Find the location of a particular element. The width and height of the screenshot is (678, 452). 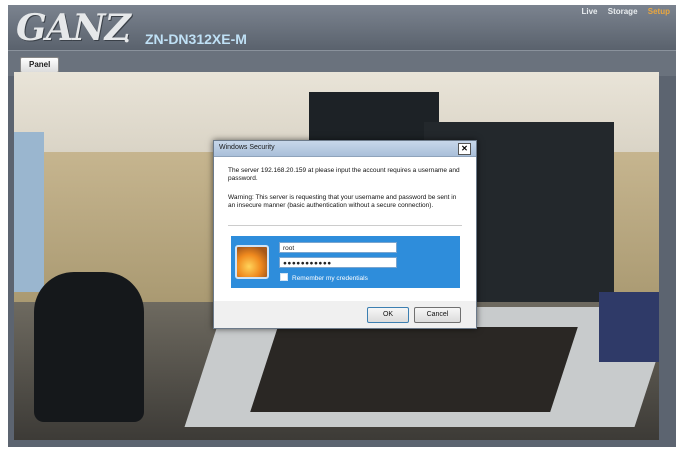

panel-button: Panel is located at coordinates (40, 65).